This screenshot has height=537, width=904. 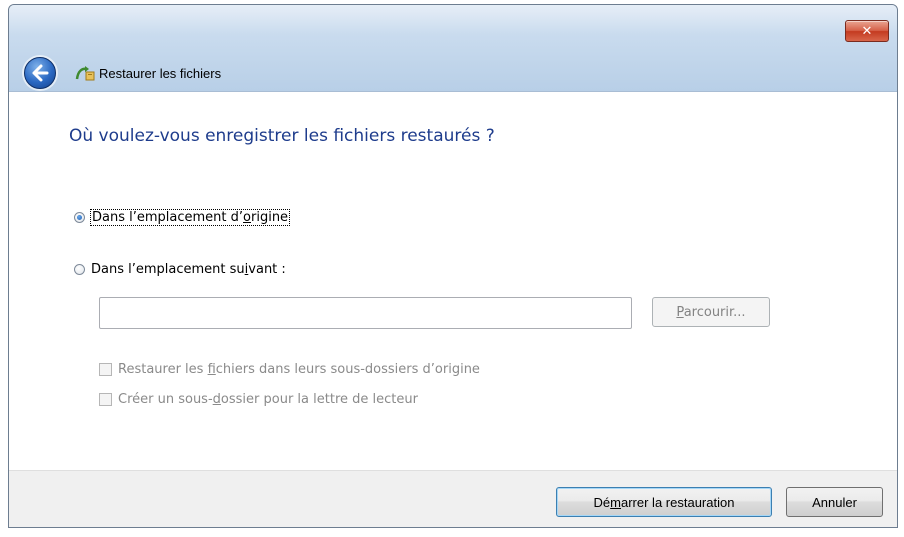 I want to click on nav-title: Restaurer les fichiers, so click(x=160, y=73).